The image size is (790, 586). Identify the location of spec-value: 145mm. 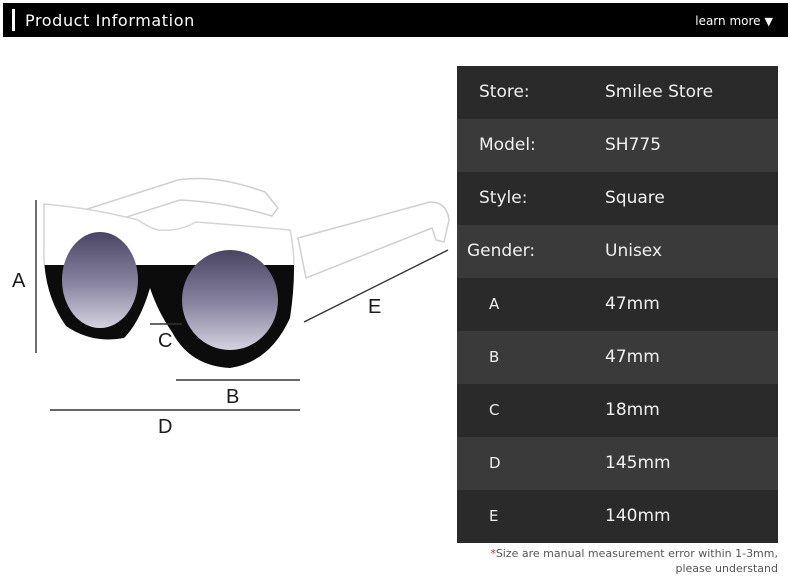
(638, 463).